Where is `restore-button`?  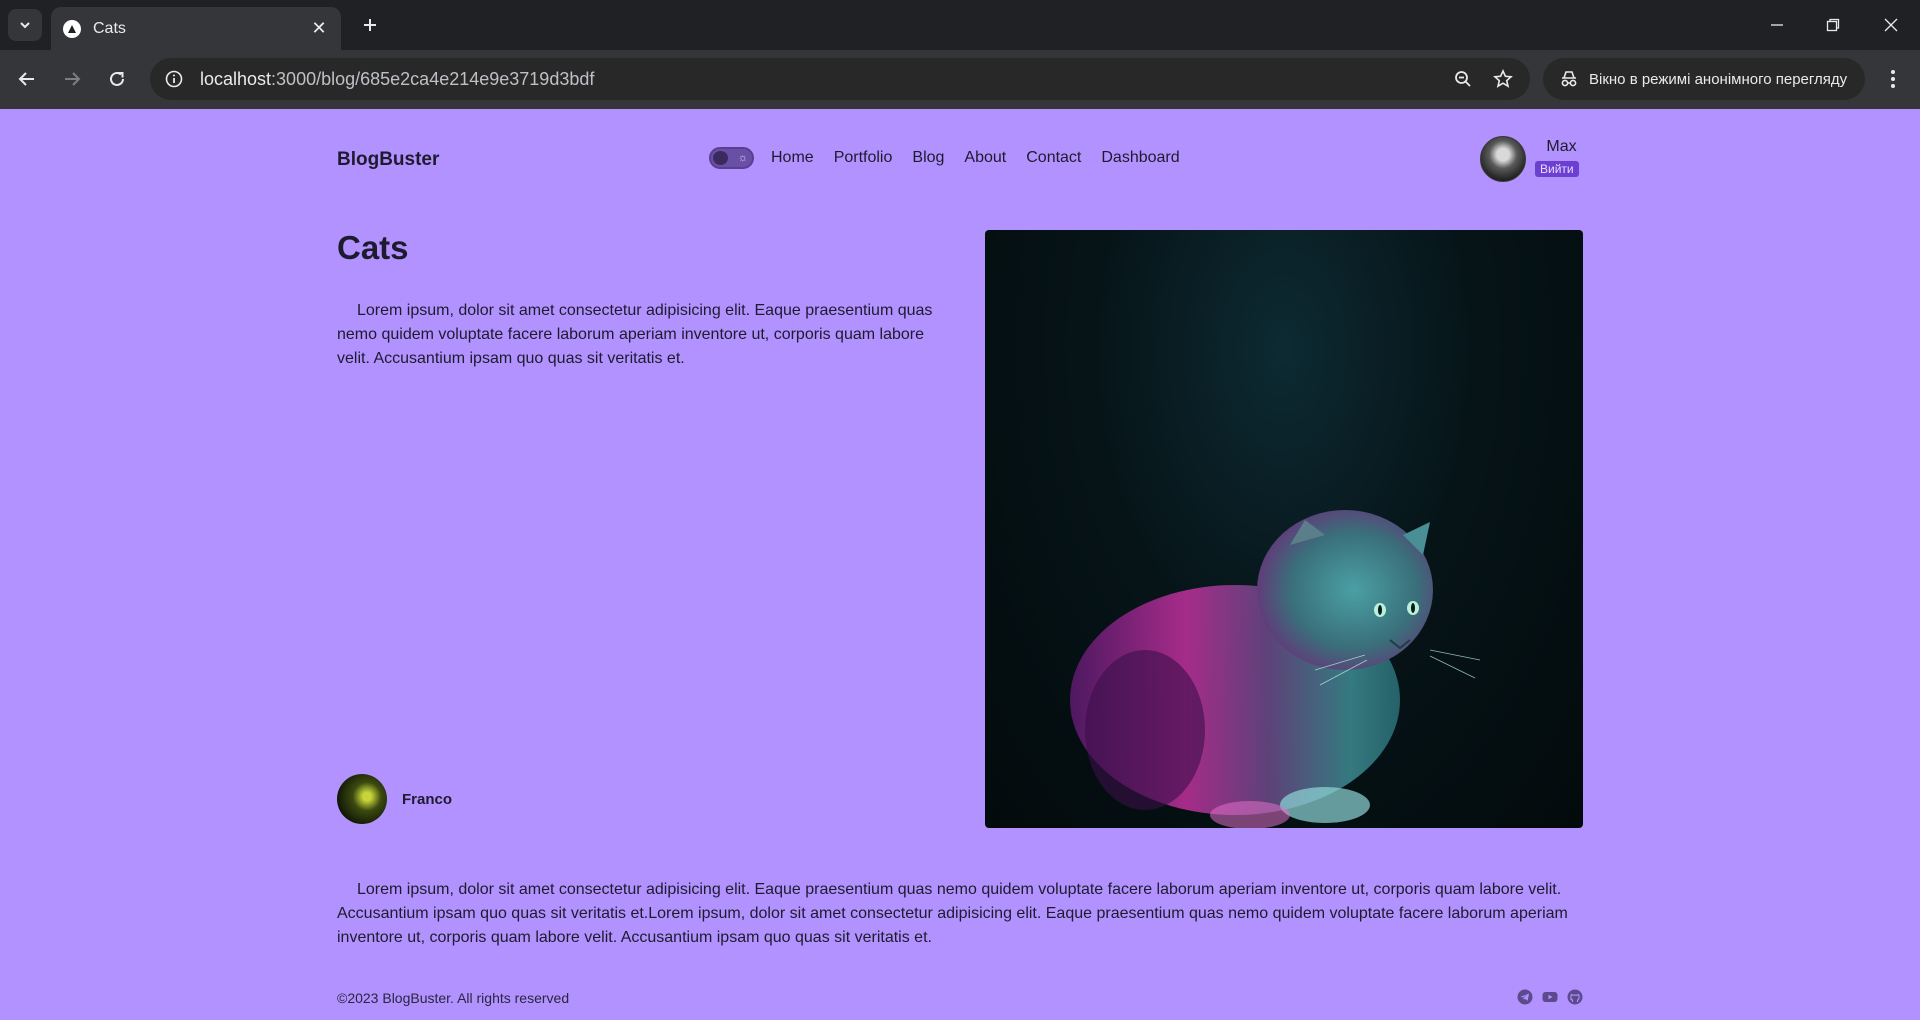
restore-button is located at coordinates (1833, 25).